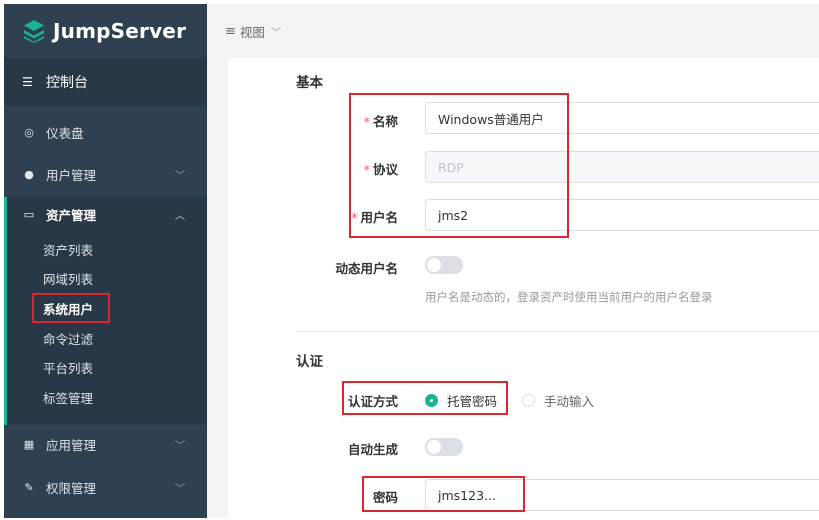 The image size is (819, 520). I want to click on console-switcher: ☰ 控制台, so click(105, 82).